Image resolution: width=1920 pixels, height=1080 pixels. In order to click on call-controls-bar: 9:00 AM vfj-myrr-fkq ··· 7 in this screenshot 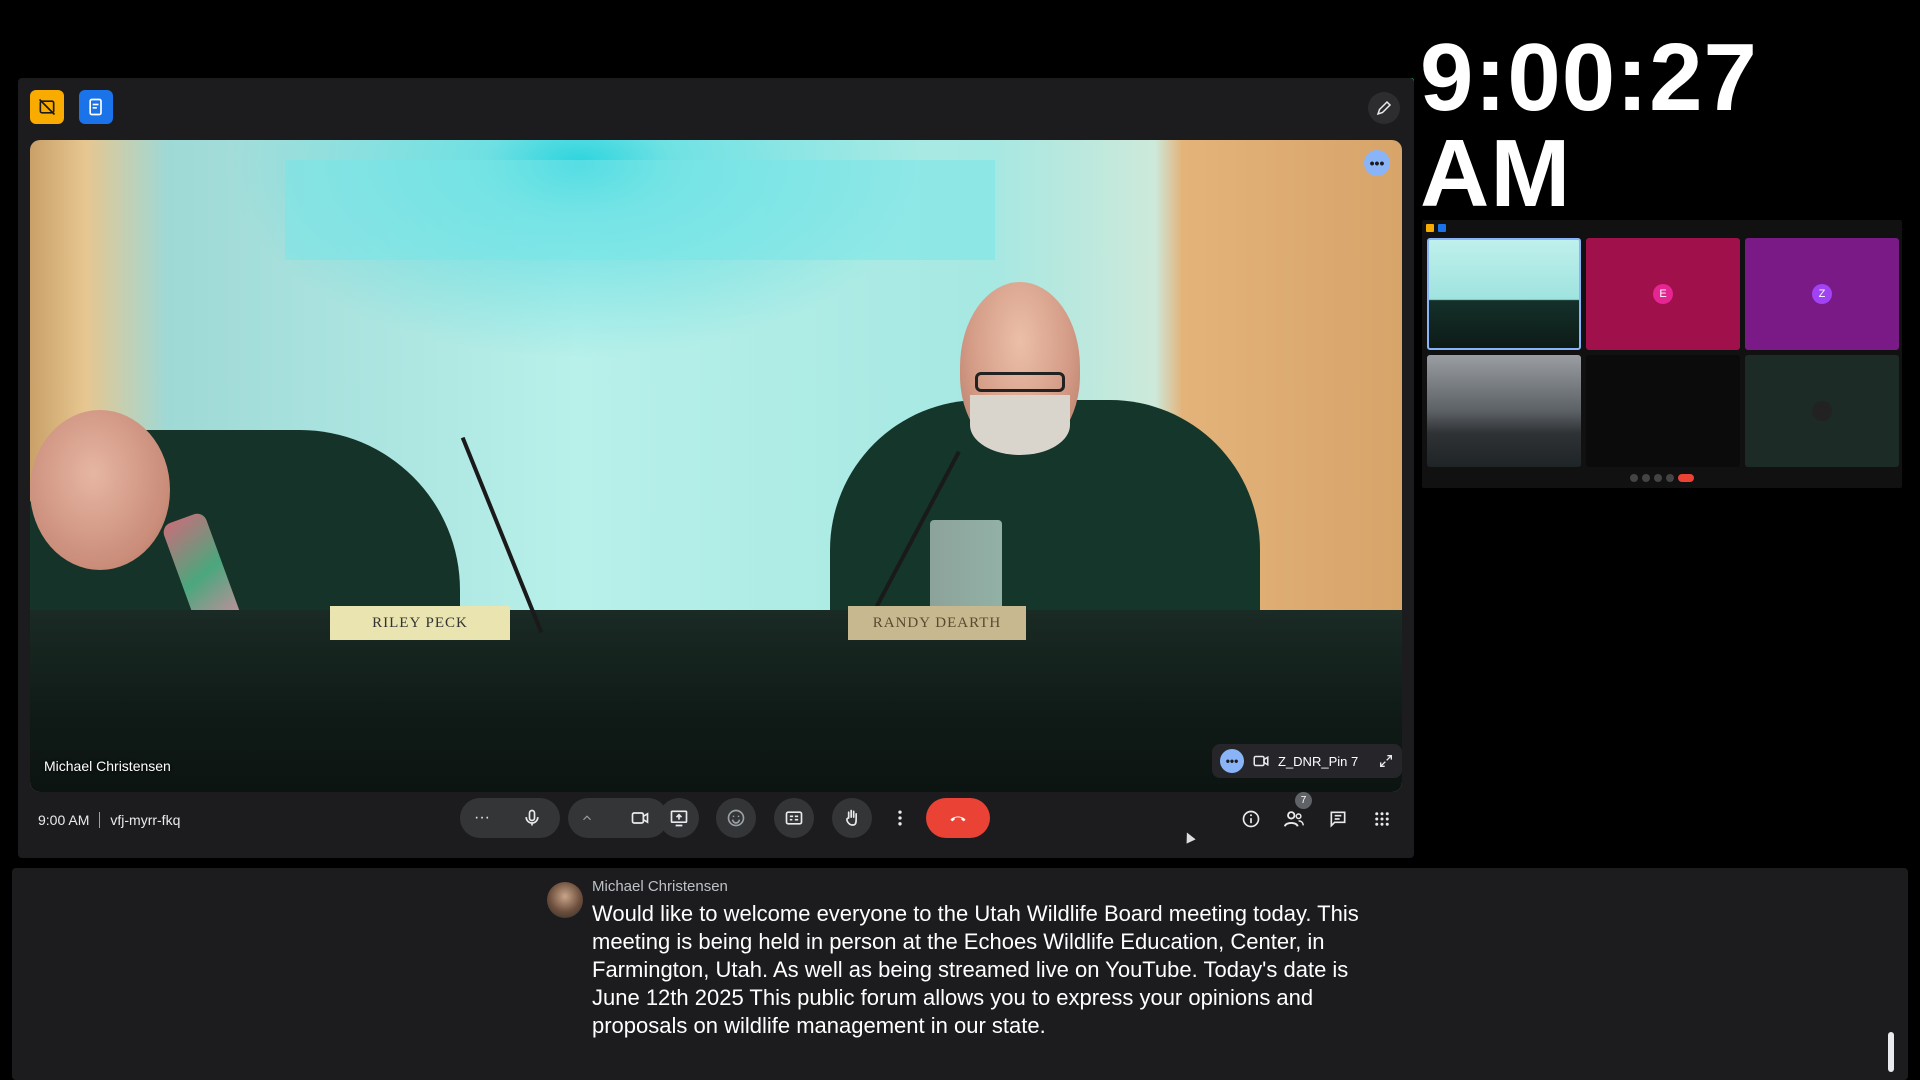, I will do `click(716, 825)`.